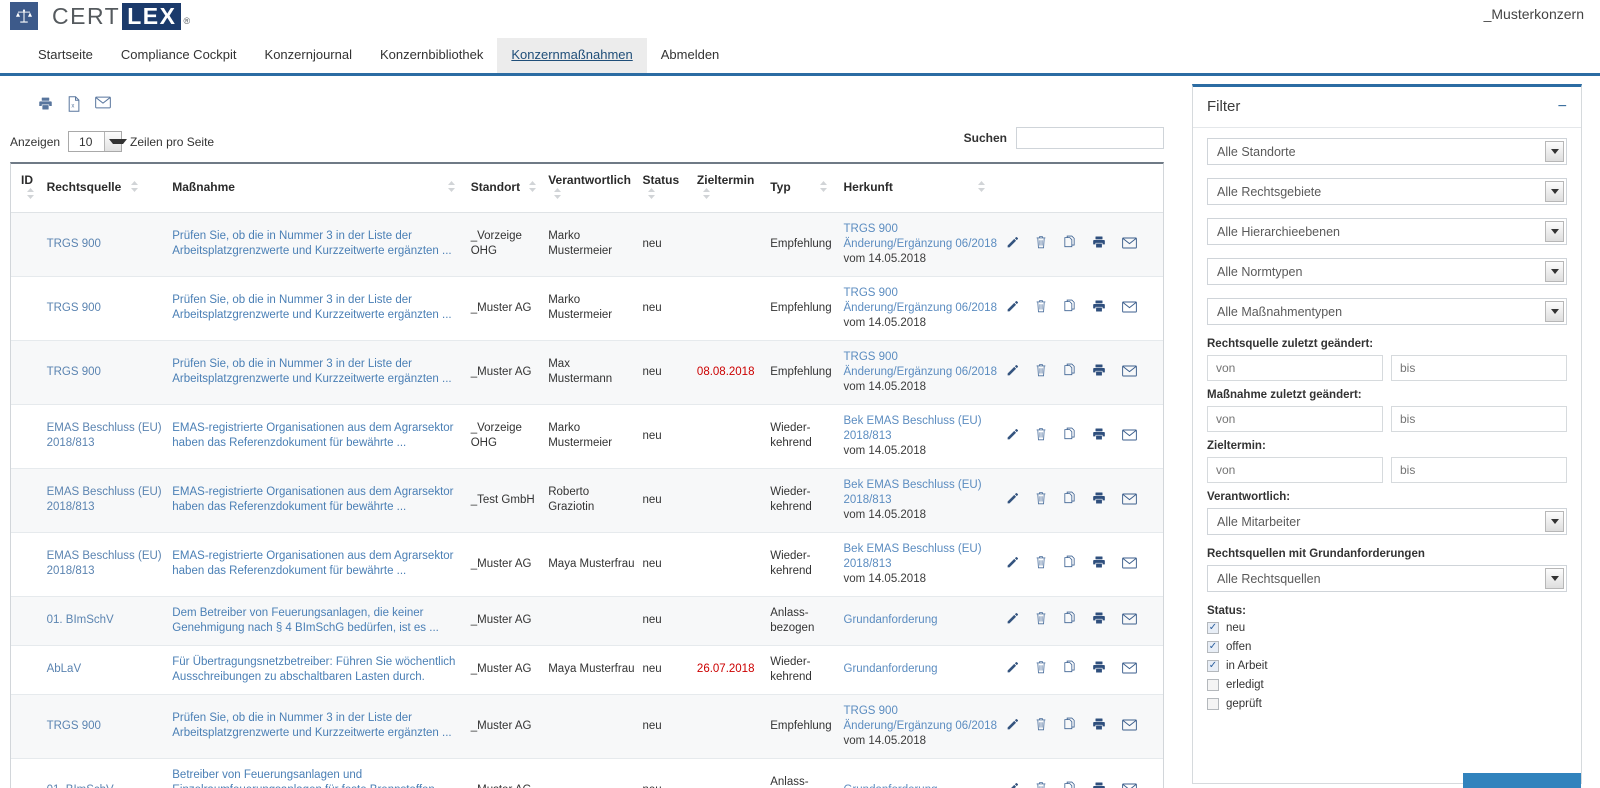 Image resolution: width=1600 pixels, height=788 pixels. What do you see at coordinates (1387, 521) in the screenshot?
I see `filter-select-verantwortlich: Alle Mitarbeiter` at bounding box center [1387, 521].